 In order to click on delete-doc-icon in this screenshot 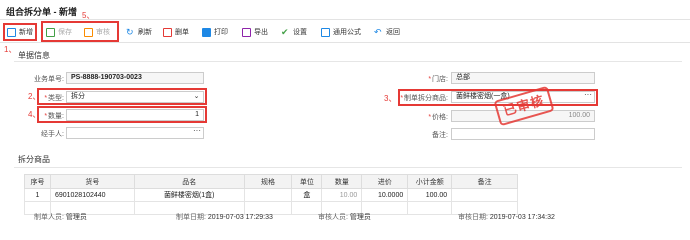, I will do `click(167, 32)`.